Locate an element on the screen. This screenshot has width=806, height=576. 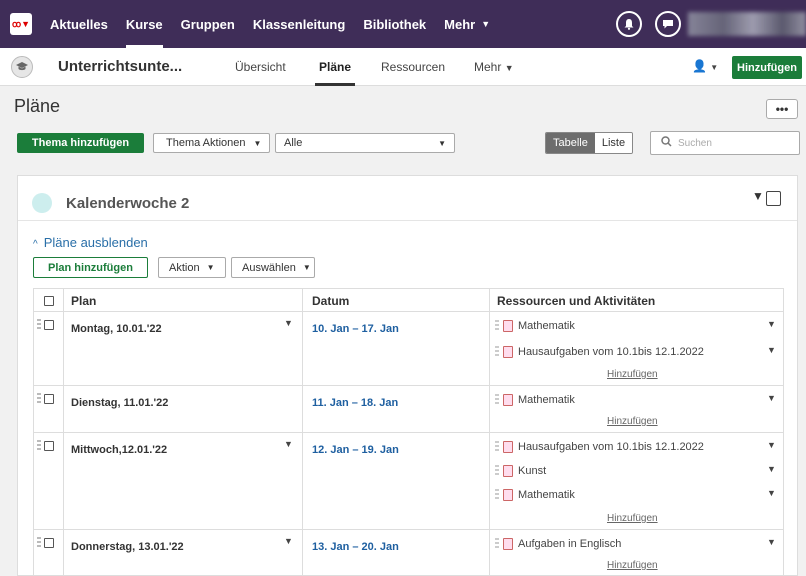
plan-name: Dienstag, 11.01.'22 is located at coordinates (119, 403).